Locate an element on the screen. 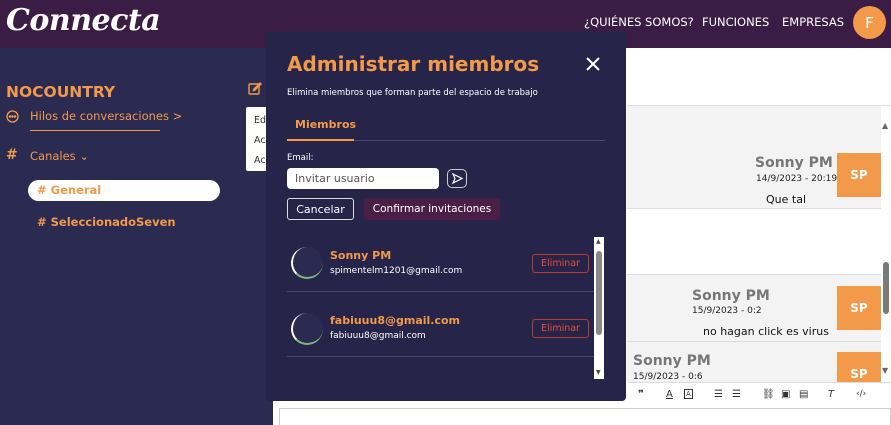 The height and width of the screenshot is (425, 891). image-icon: ▣ is located at coordinates (785, 394).